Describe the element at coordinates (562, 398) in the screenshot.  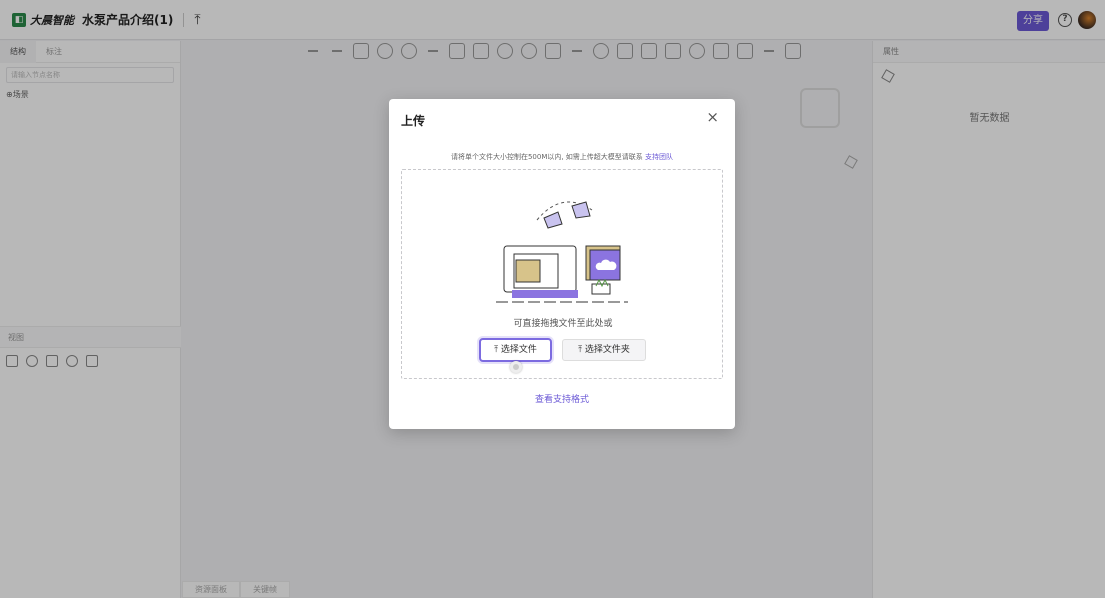
I see `supported-formats-link: 查看支持格式` at that location.